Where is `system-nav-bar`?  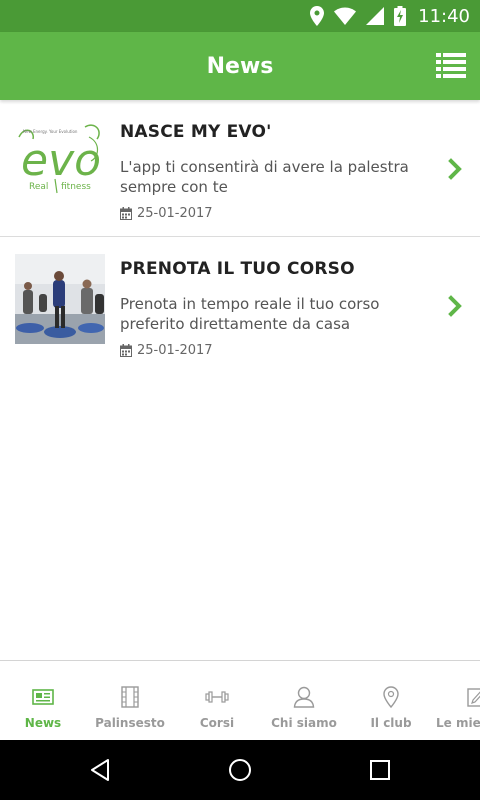
system-nav-bar is located at coordinates (240, 770).